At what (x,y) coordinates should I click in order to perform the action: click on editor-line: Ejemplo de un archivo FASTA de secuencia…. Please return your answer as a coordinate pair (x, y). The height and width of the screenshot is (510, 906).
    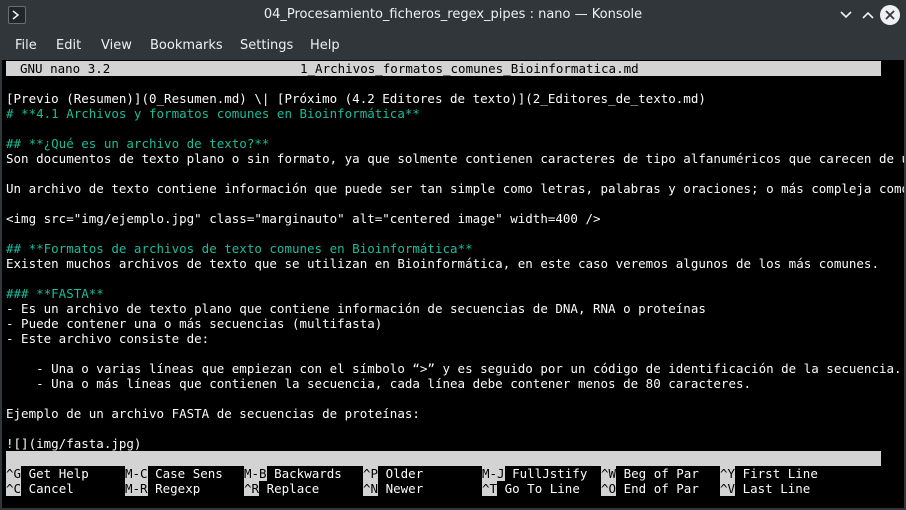
    Looking at the image, I should click on (213, 413).